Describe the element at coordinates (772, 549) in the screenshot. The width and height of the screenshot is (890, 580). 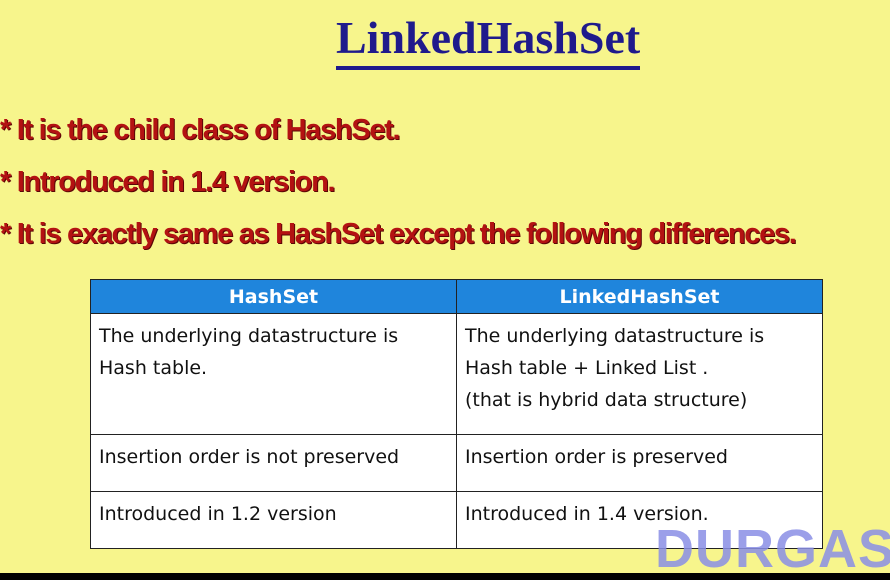
I see `watermark-text: DURGAS` at that location.